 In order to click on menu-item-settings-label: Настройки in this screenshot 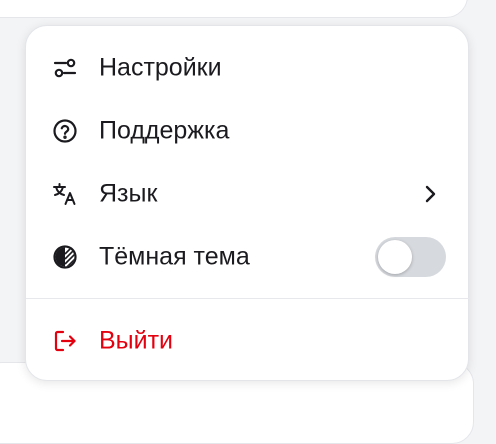, I will do `click(160, 67)`.